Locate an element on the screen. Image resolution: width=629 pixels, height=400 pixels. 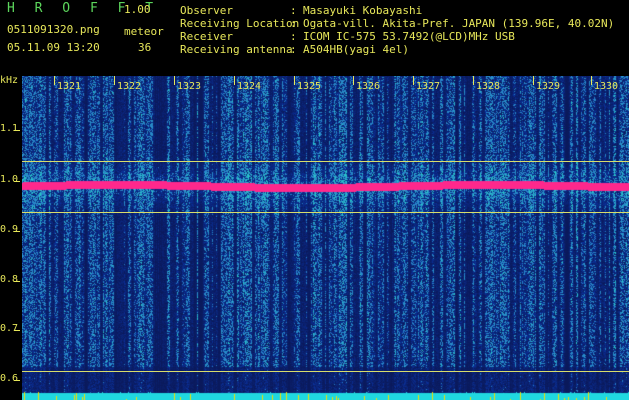
y-axis-unit: kHz is located at coordinates (9, 80).